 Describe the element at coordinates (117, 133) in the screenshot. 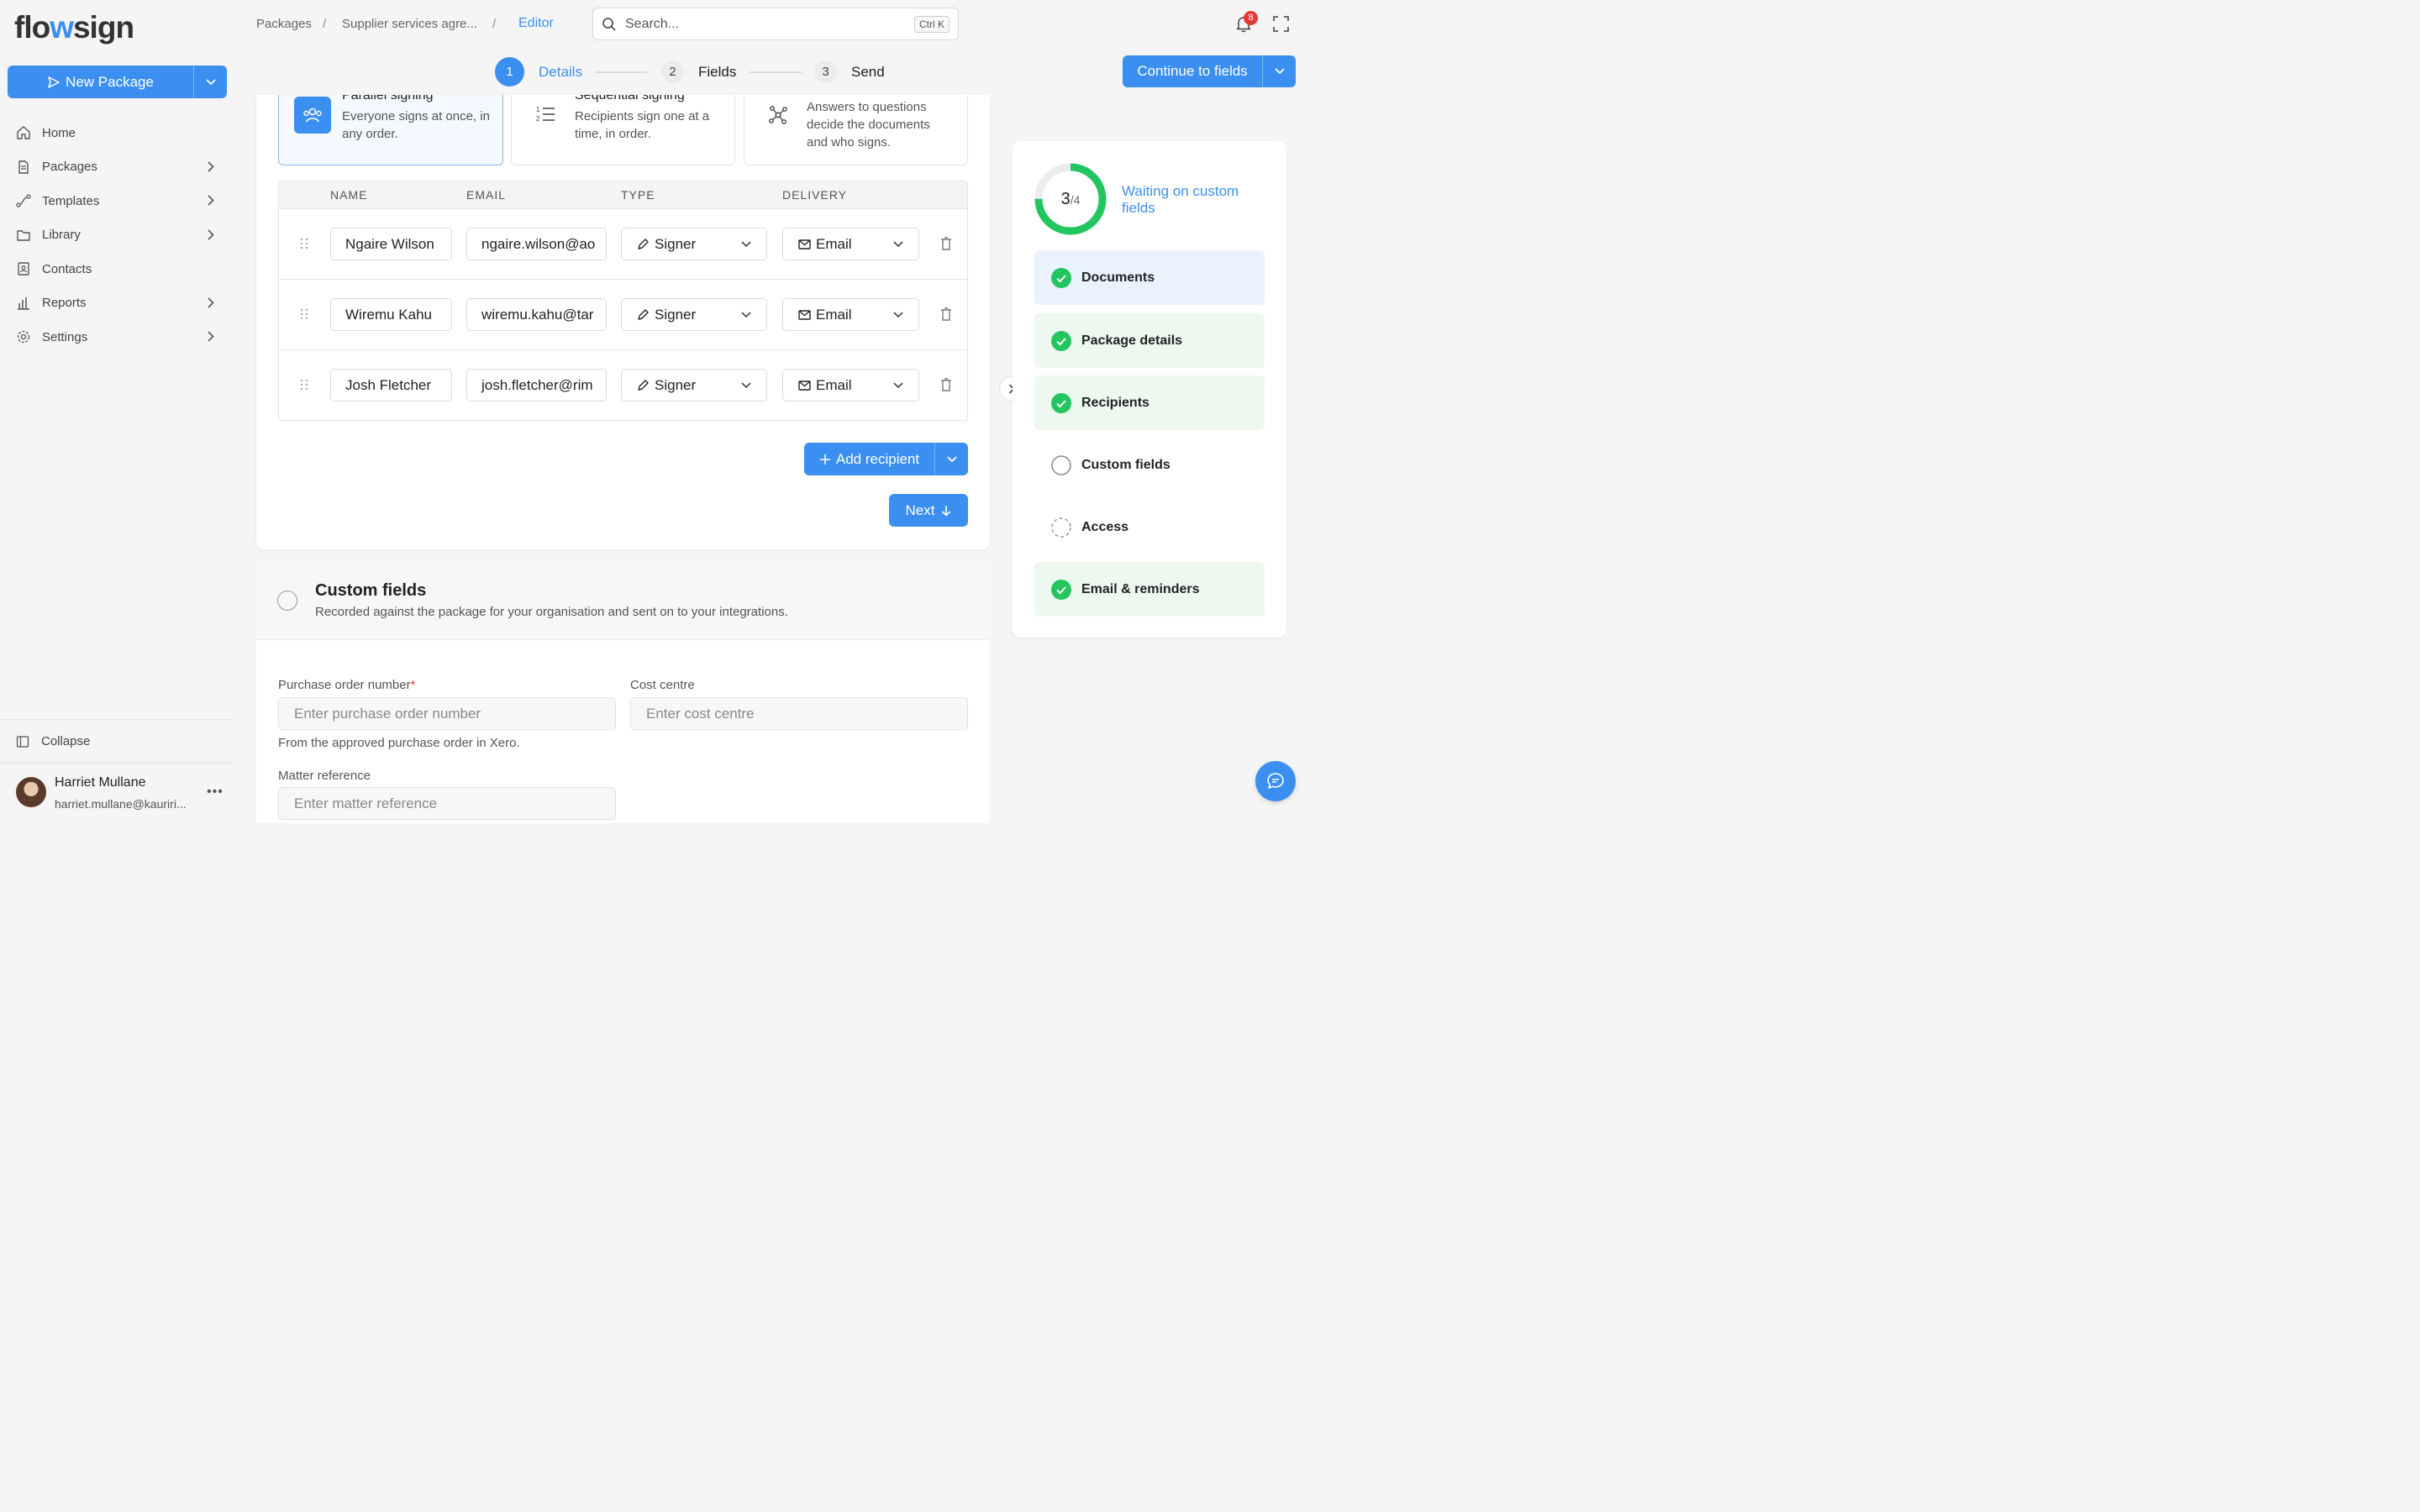

I see `sidebar-item-home: Home` at that location.